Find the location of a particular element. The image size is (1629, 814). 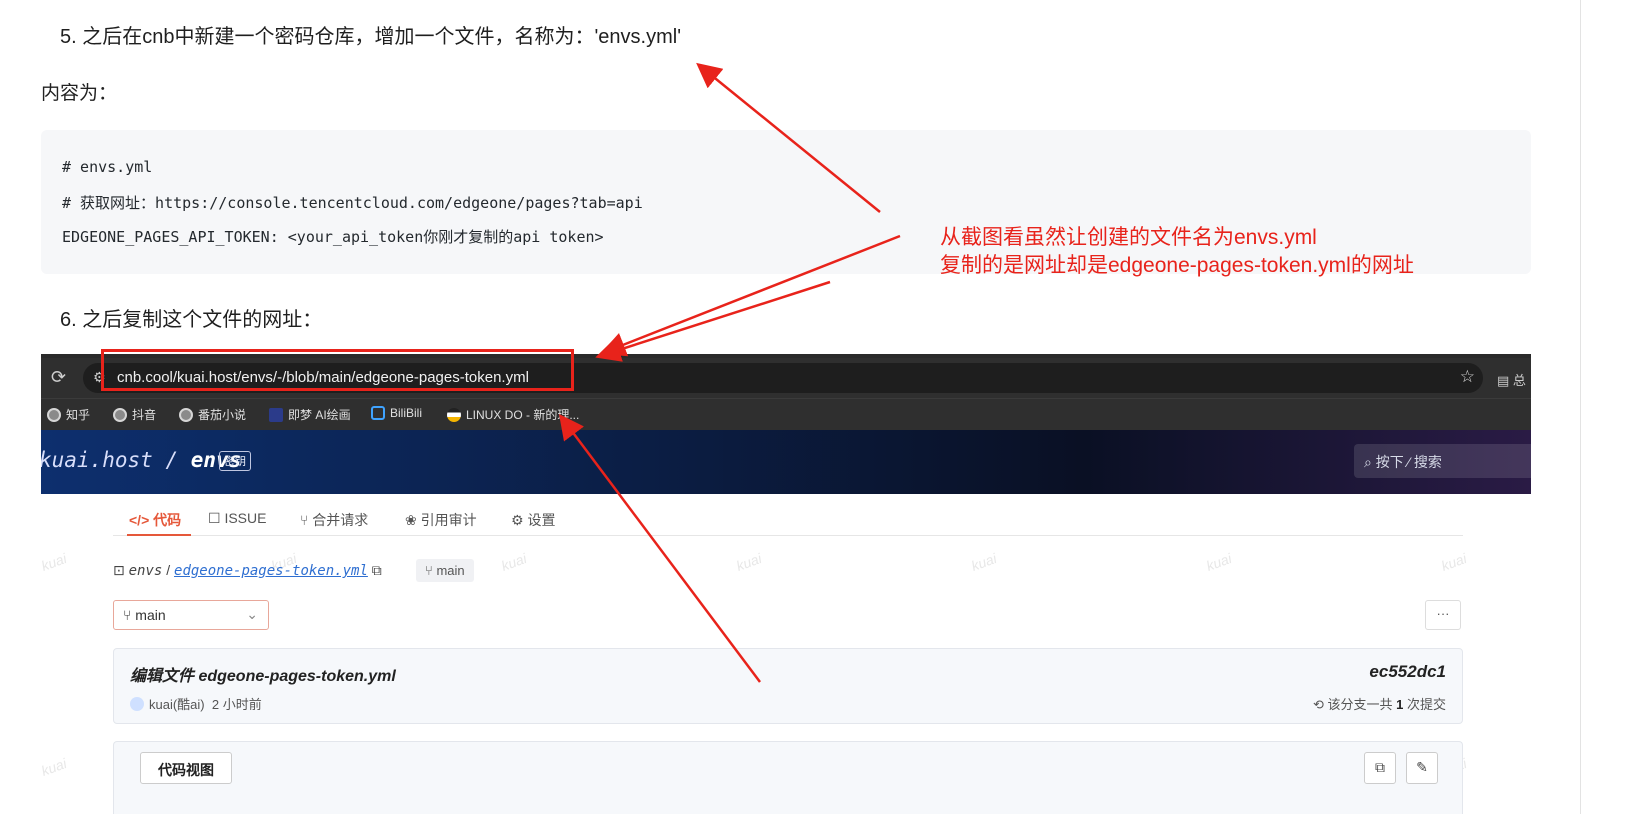

commit-title: 编辑文件 edgeone-pages-token.yml is located at coordinates (263, 674).